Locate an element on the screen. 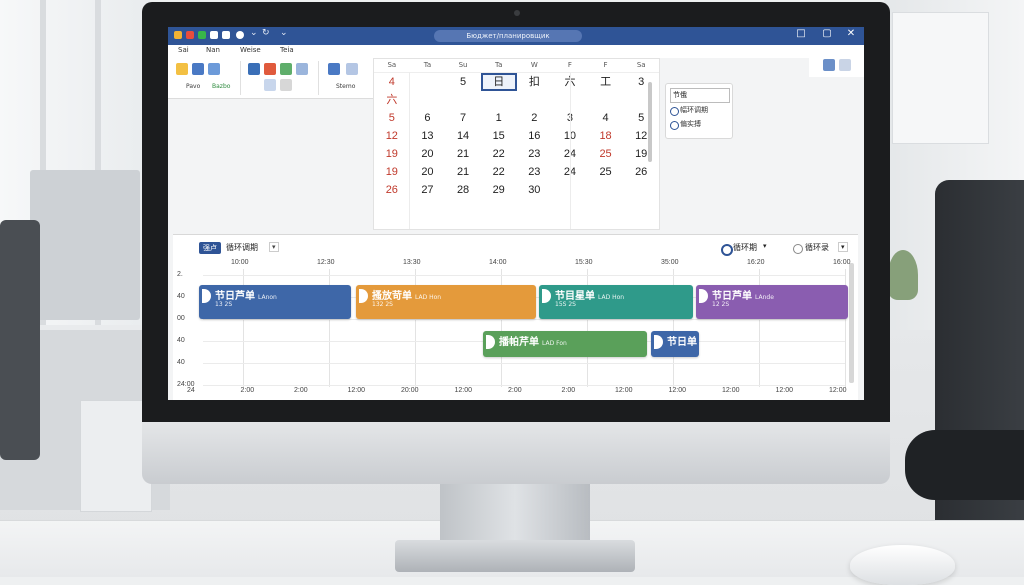 The image size is (1024, 585). calendar-day: 六 is located at coordinates (392, 100).